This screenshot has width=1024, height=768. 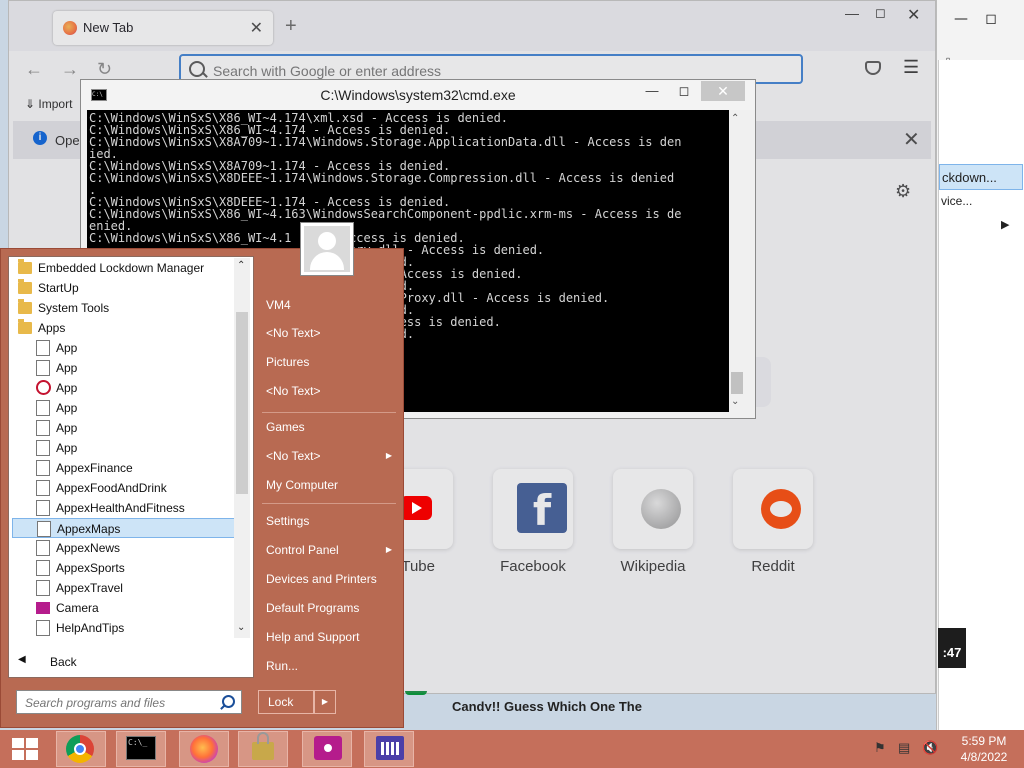 I want to click on start-menu-link: Settings, so click(x=329, y=521).